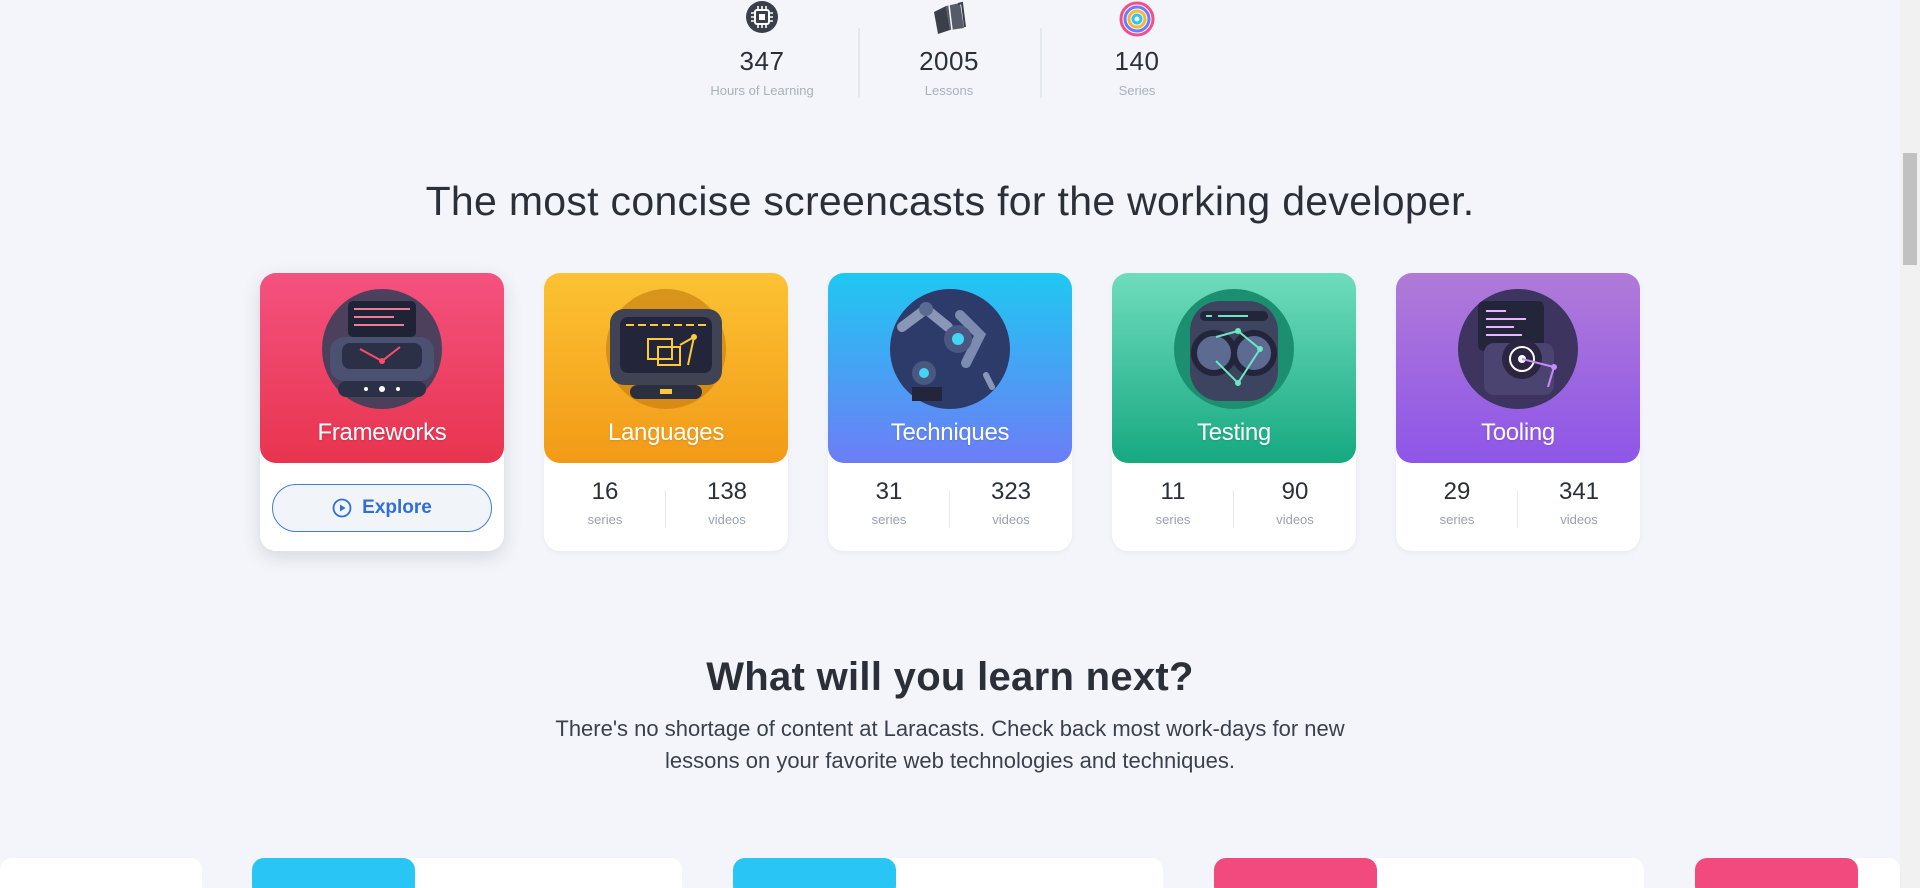 The width and height of the screenshot is (1920, 888). I want to click on stat-label: Lessons, so click(949, 90).